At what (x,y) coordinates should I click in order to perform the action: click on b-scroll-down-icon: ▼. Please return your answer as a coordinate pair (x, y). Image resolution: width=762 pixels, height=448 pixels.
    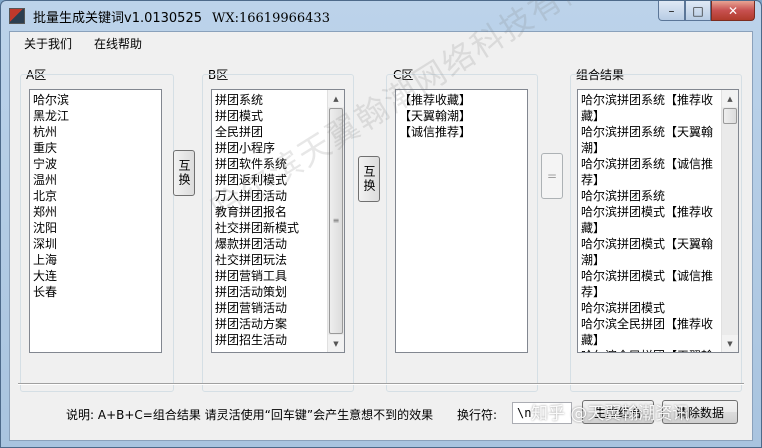
    Looking at the image, I should click on (336, 343).